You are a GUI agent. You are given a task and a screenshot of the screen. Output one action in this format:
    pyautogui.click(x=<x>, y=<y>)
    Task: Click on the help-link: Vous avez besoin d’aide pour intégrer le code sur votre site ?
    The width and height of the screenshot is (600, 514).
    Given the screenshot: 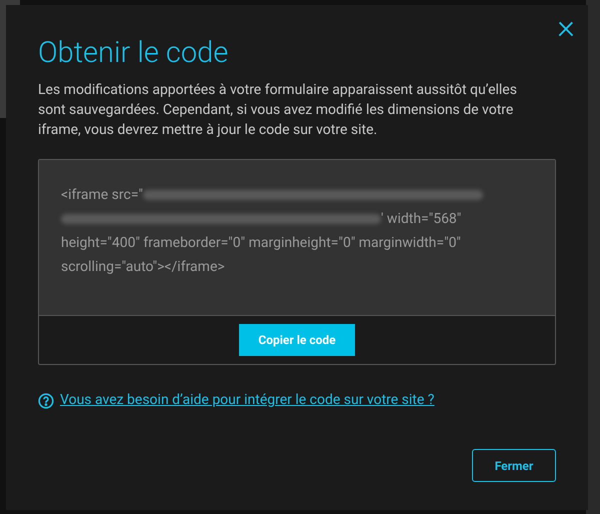 What is the action you would take?
    pyautogui.click(x=247, y=400)
    